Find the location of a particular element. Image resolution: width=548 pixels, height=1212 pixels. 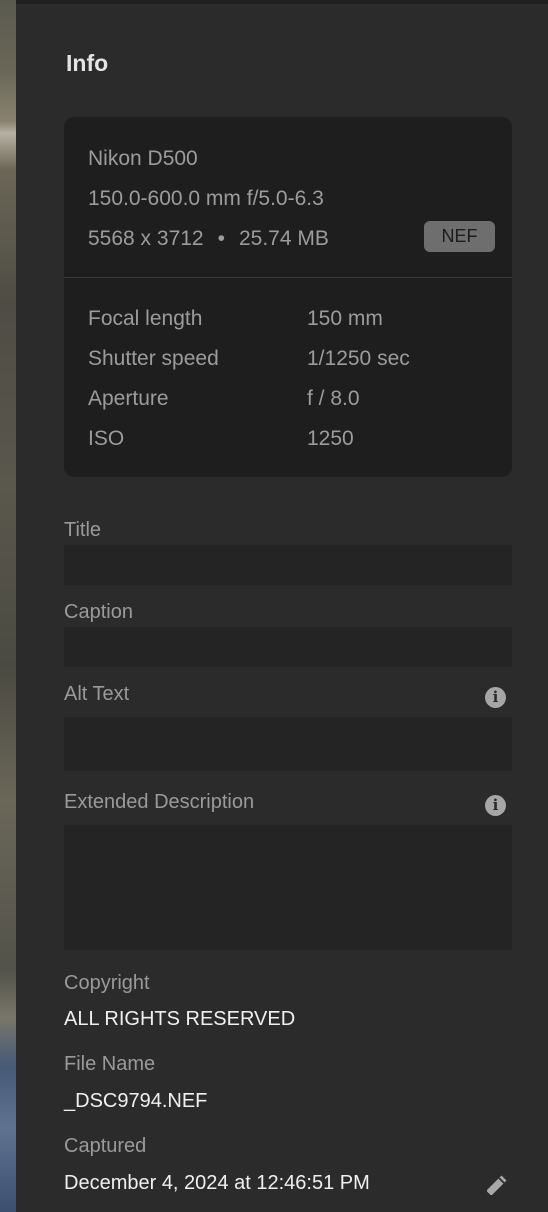

captured-value: December 4, 2024 at 12:46:51 PM is located at coordinates (217, 1183).